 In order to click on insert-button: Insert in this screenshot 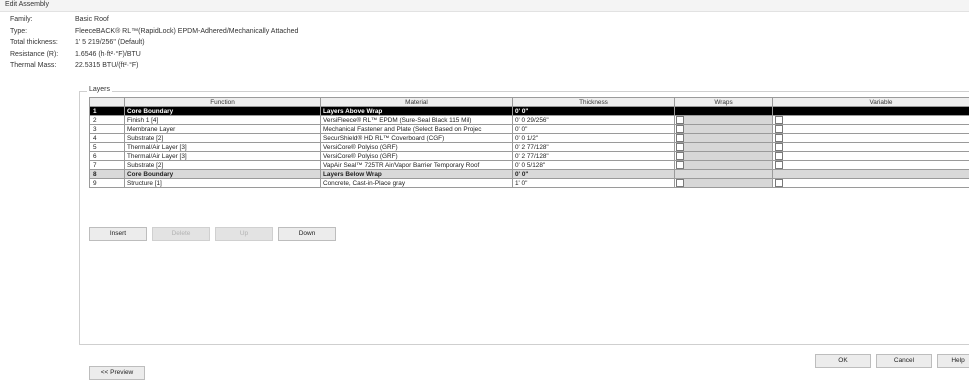, I will do `click(118, 234)`.